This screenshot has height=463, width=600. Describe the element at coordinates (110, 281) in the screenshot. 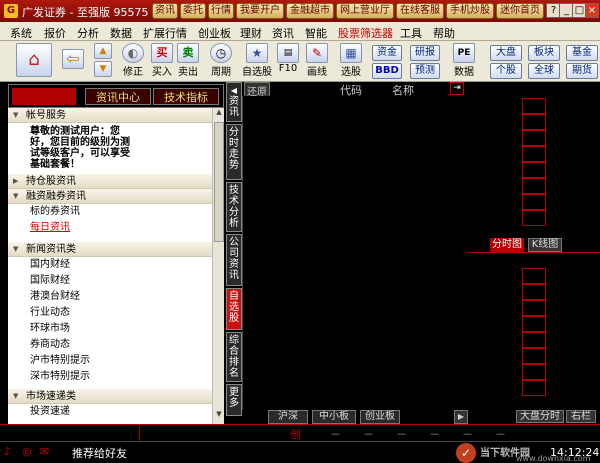

I see `list-item: 国际财经` at that location.